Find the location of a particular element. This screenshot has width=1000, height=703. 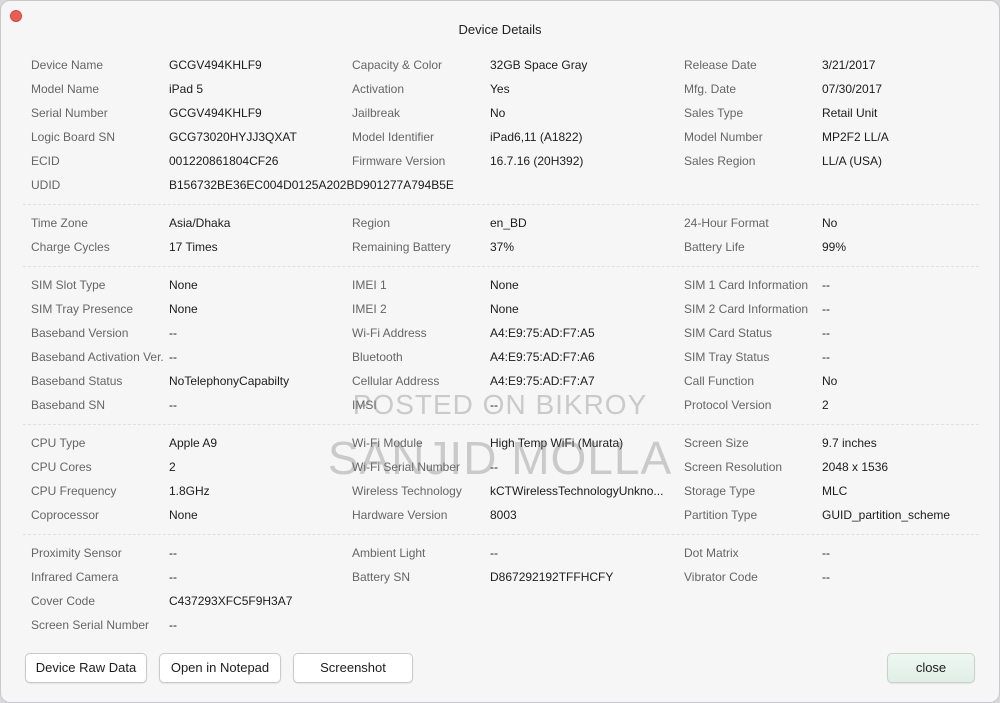

window-title: Device Details is located at coordinates (500, 29).